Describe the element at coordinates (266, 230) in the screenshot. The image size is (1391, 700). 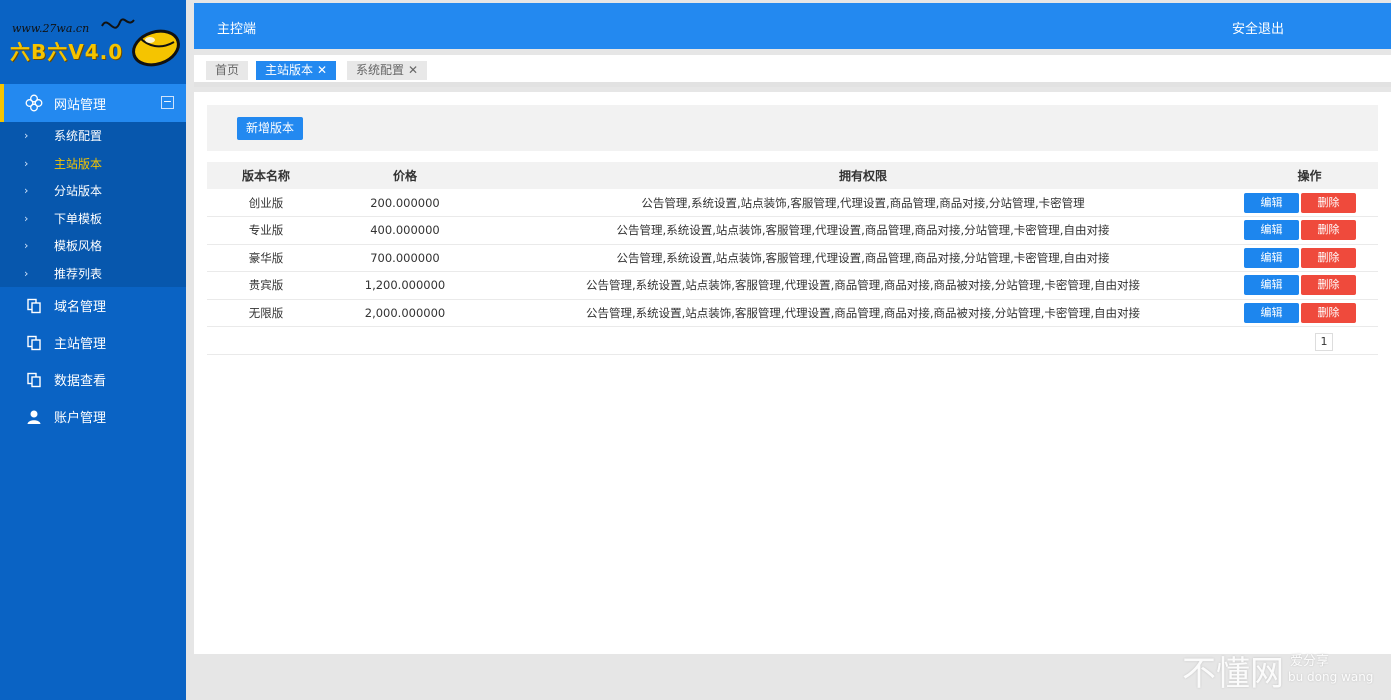
I see `cell-name: 专业版` at that location.